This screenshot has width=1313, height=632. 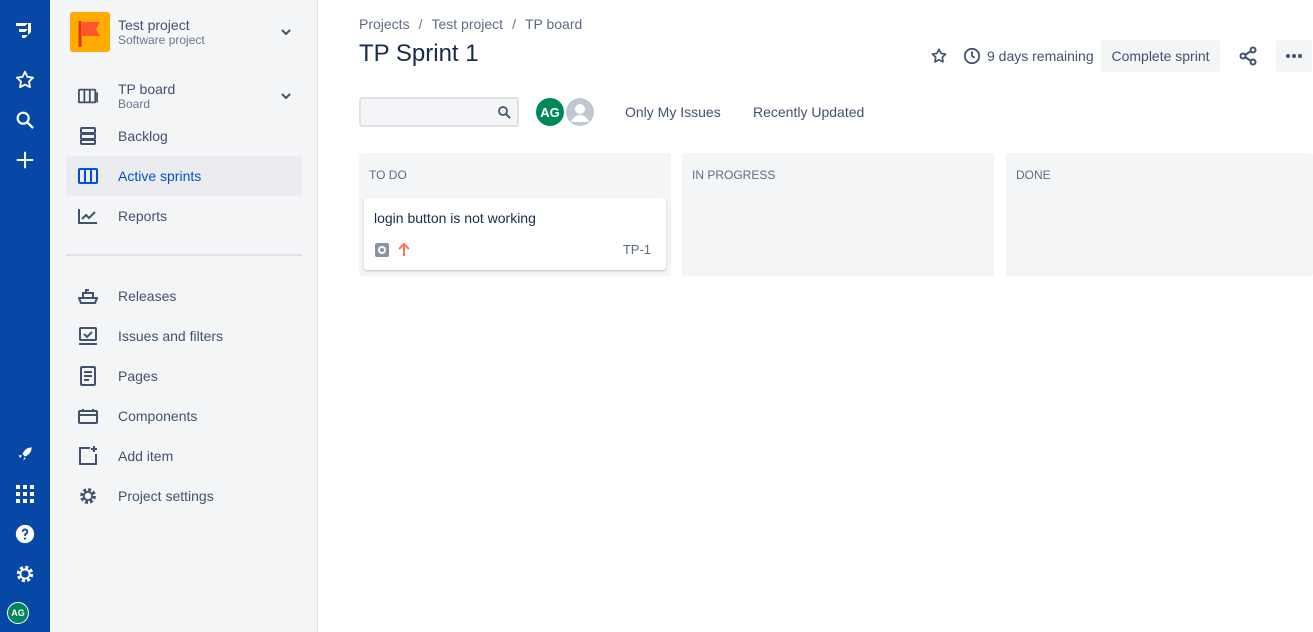 I want to click on global-navigation: AG, so click(x=25, y=316).